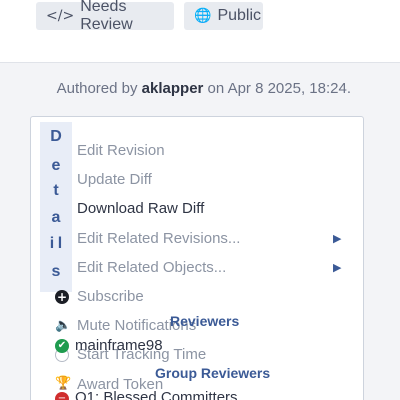 This screenshot has width=400, height=400. What do you see at coordinates (56, 136) in the screenshot?
I see `details-letter: D` at bounding box center [56, 136].